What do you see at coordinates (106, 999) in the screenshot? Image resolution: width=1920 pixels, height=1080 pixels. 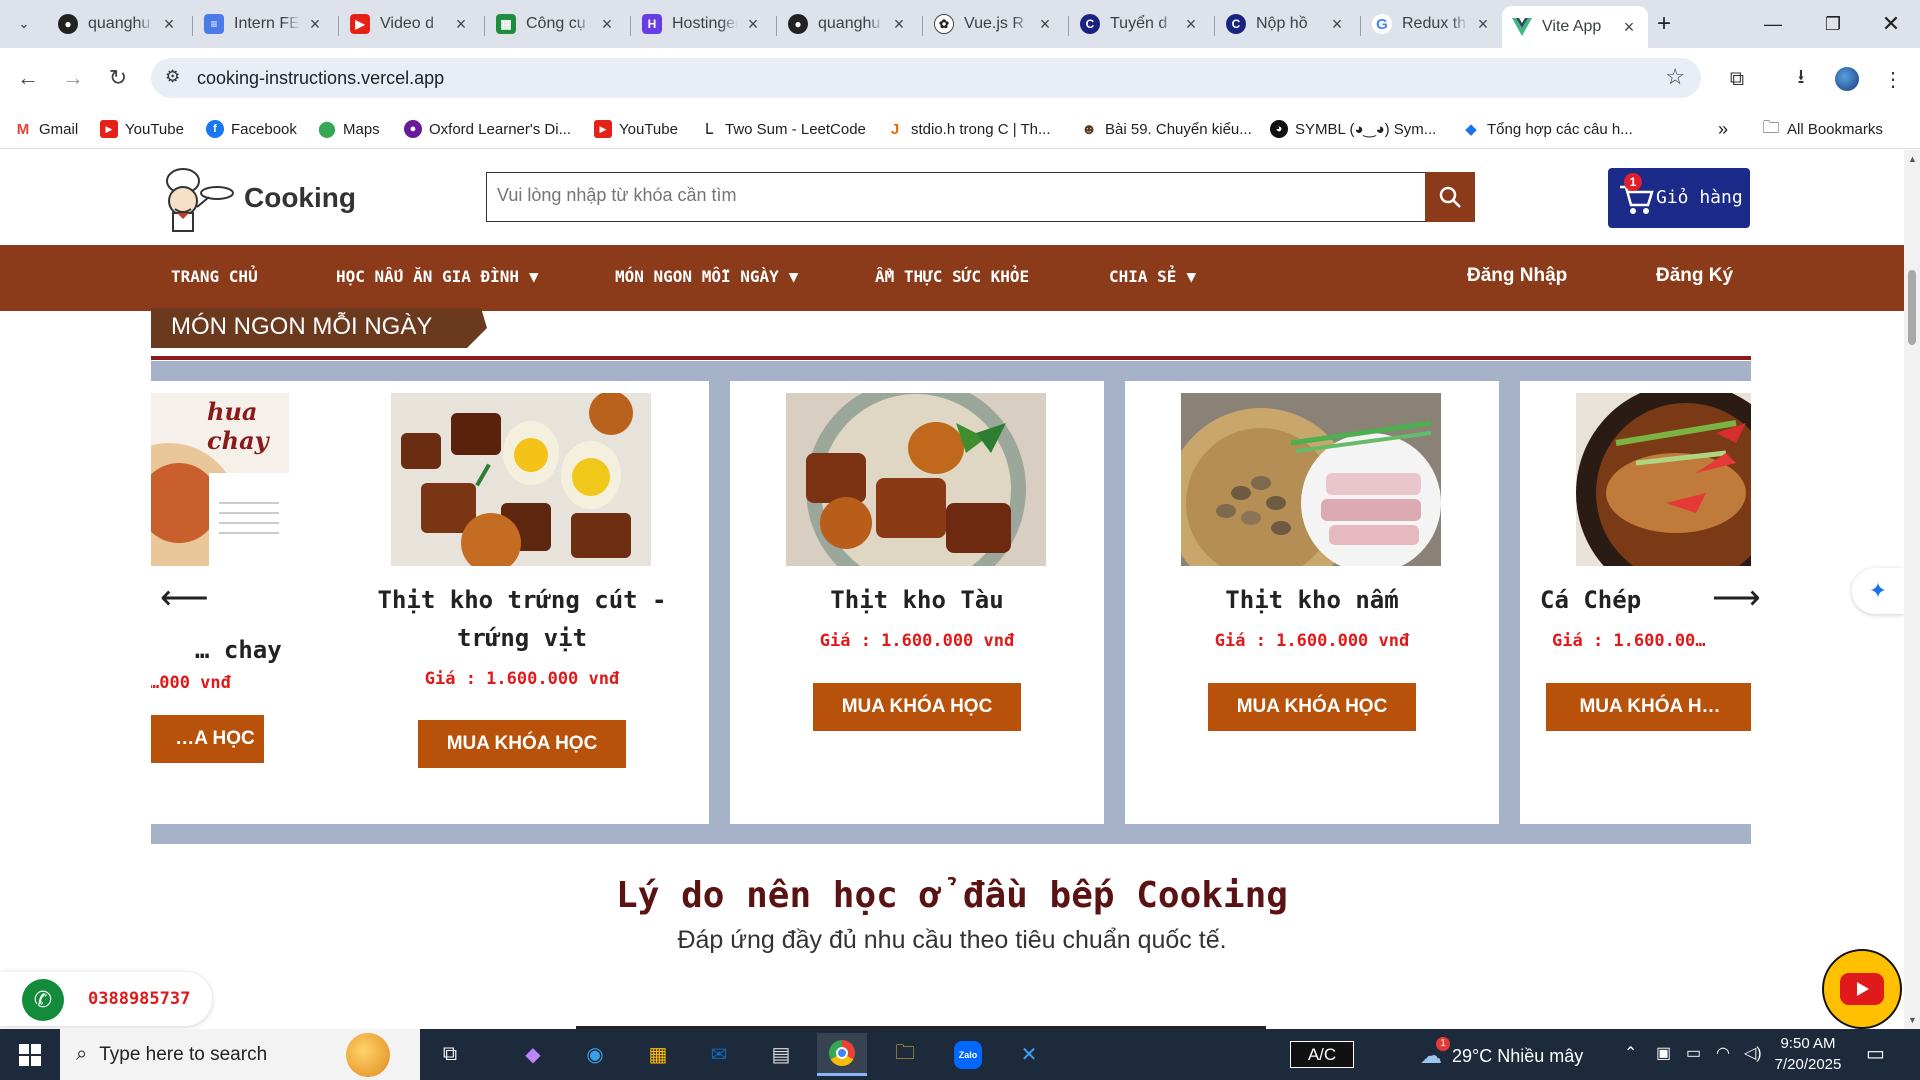 I see `hotline-widget: ✆ 0388985737` at bounding box center [106, 999].